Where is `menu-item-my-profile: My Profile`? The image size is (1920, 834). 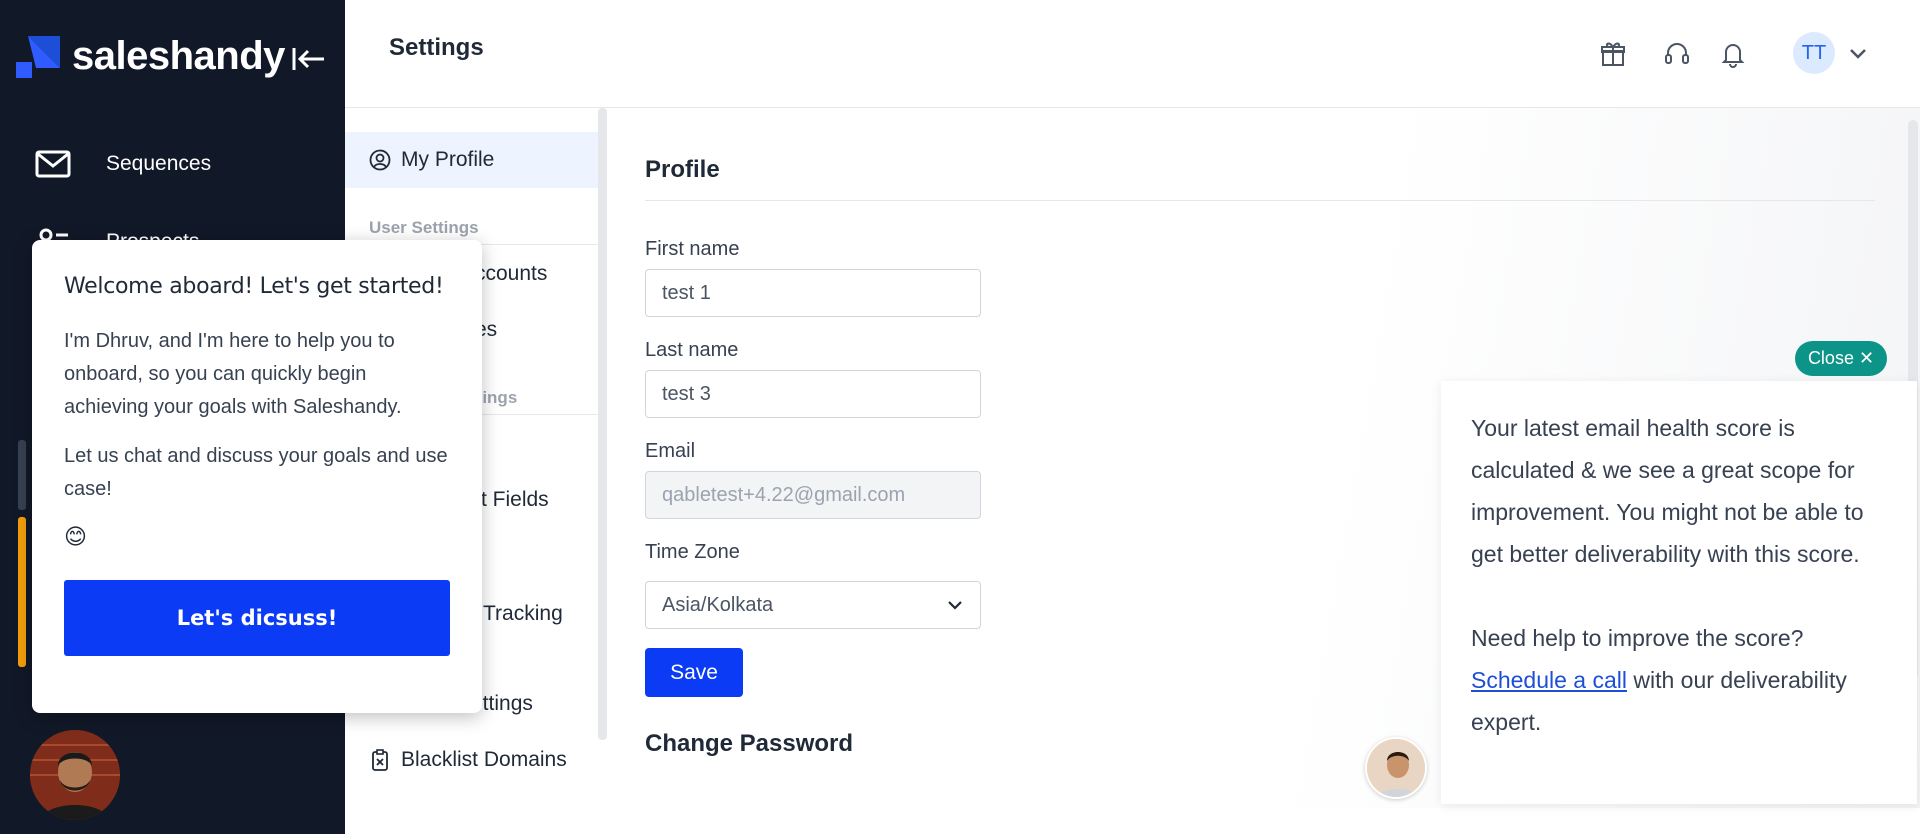 menu-item-my-profile: My Profile is located at coordinates (431, 160).